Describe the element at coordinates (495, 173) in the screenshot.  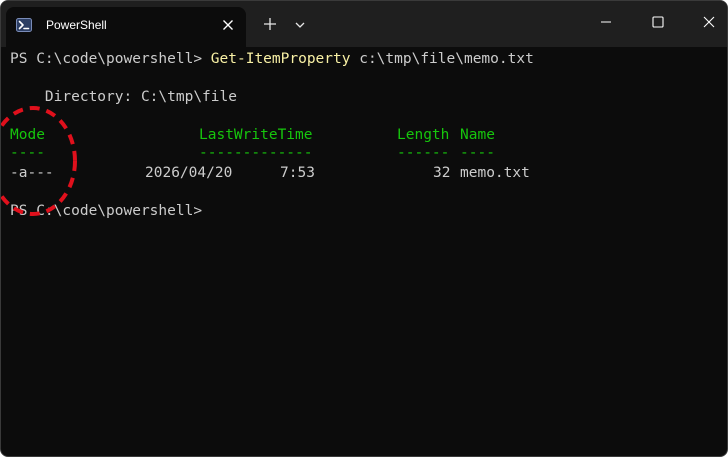
I see `row-name: memo.txt` at that location.